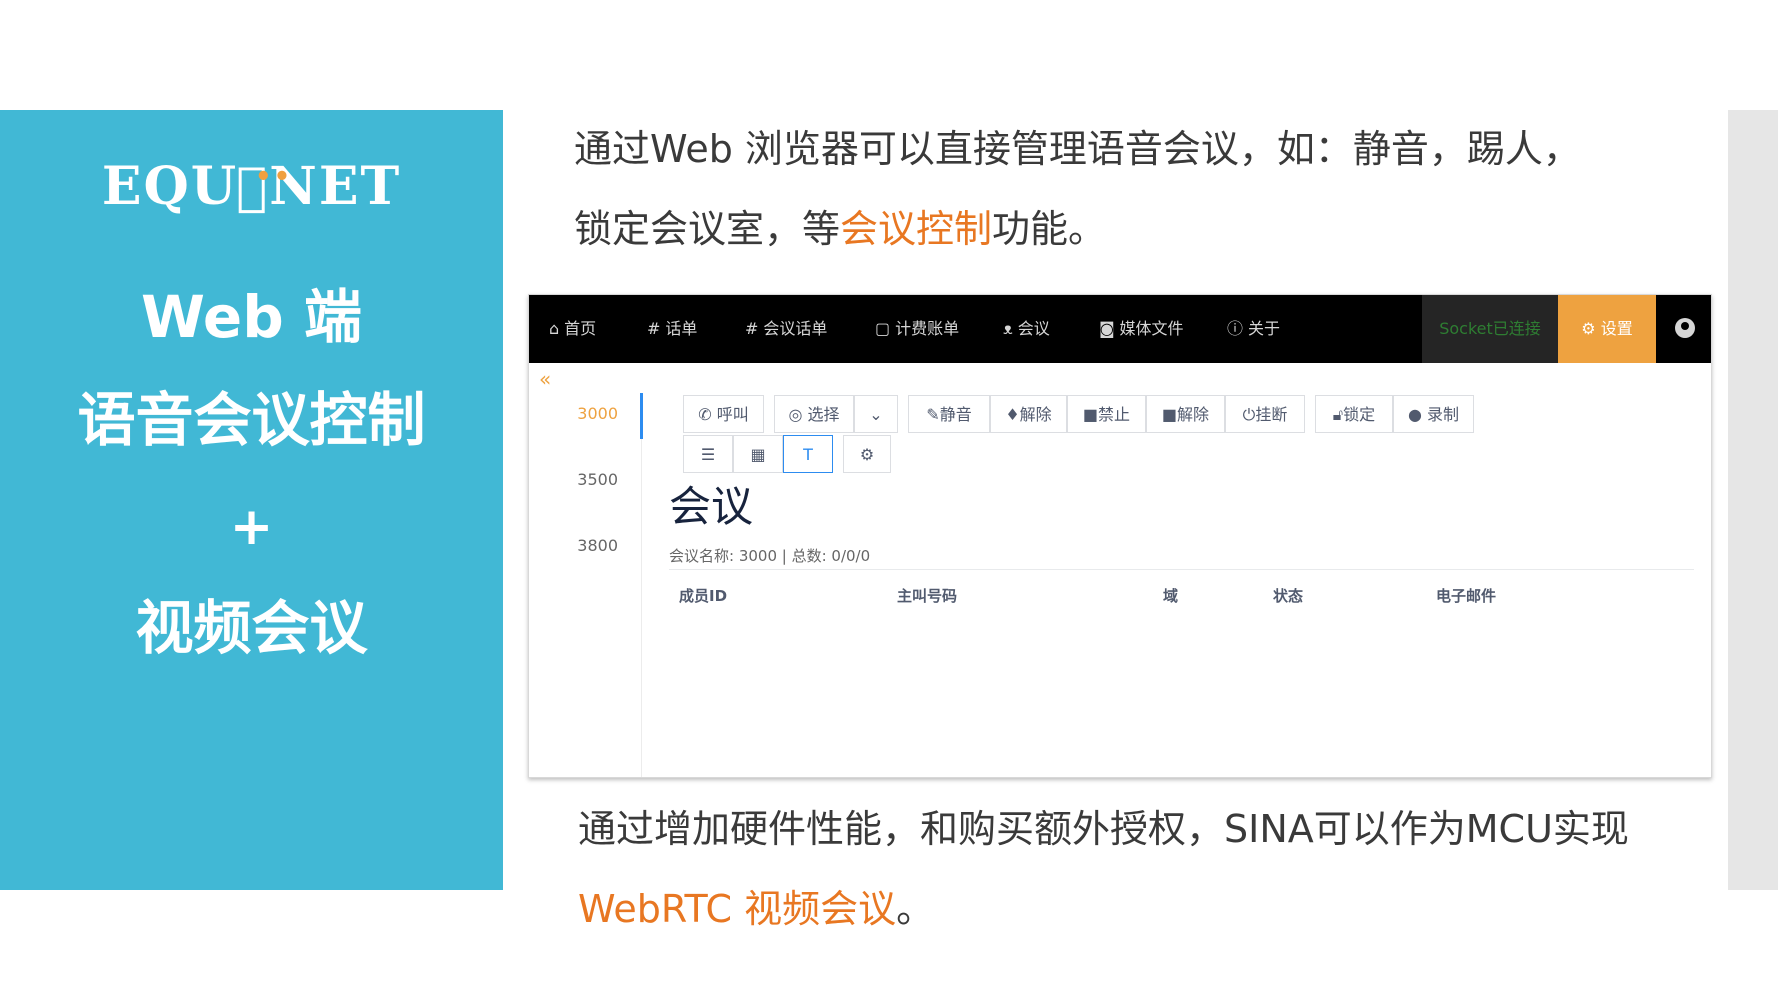 The image size is (1778, 1000). I want to click on nav-cdr-label: 话单, so click(681, 328).